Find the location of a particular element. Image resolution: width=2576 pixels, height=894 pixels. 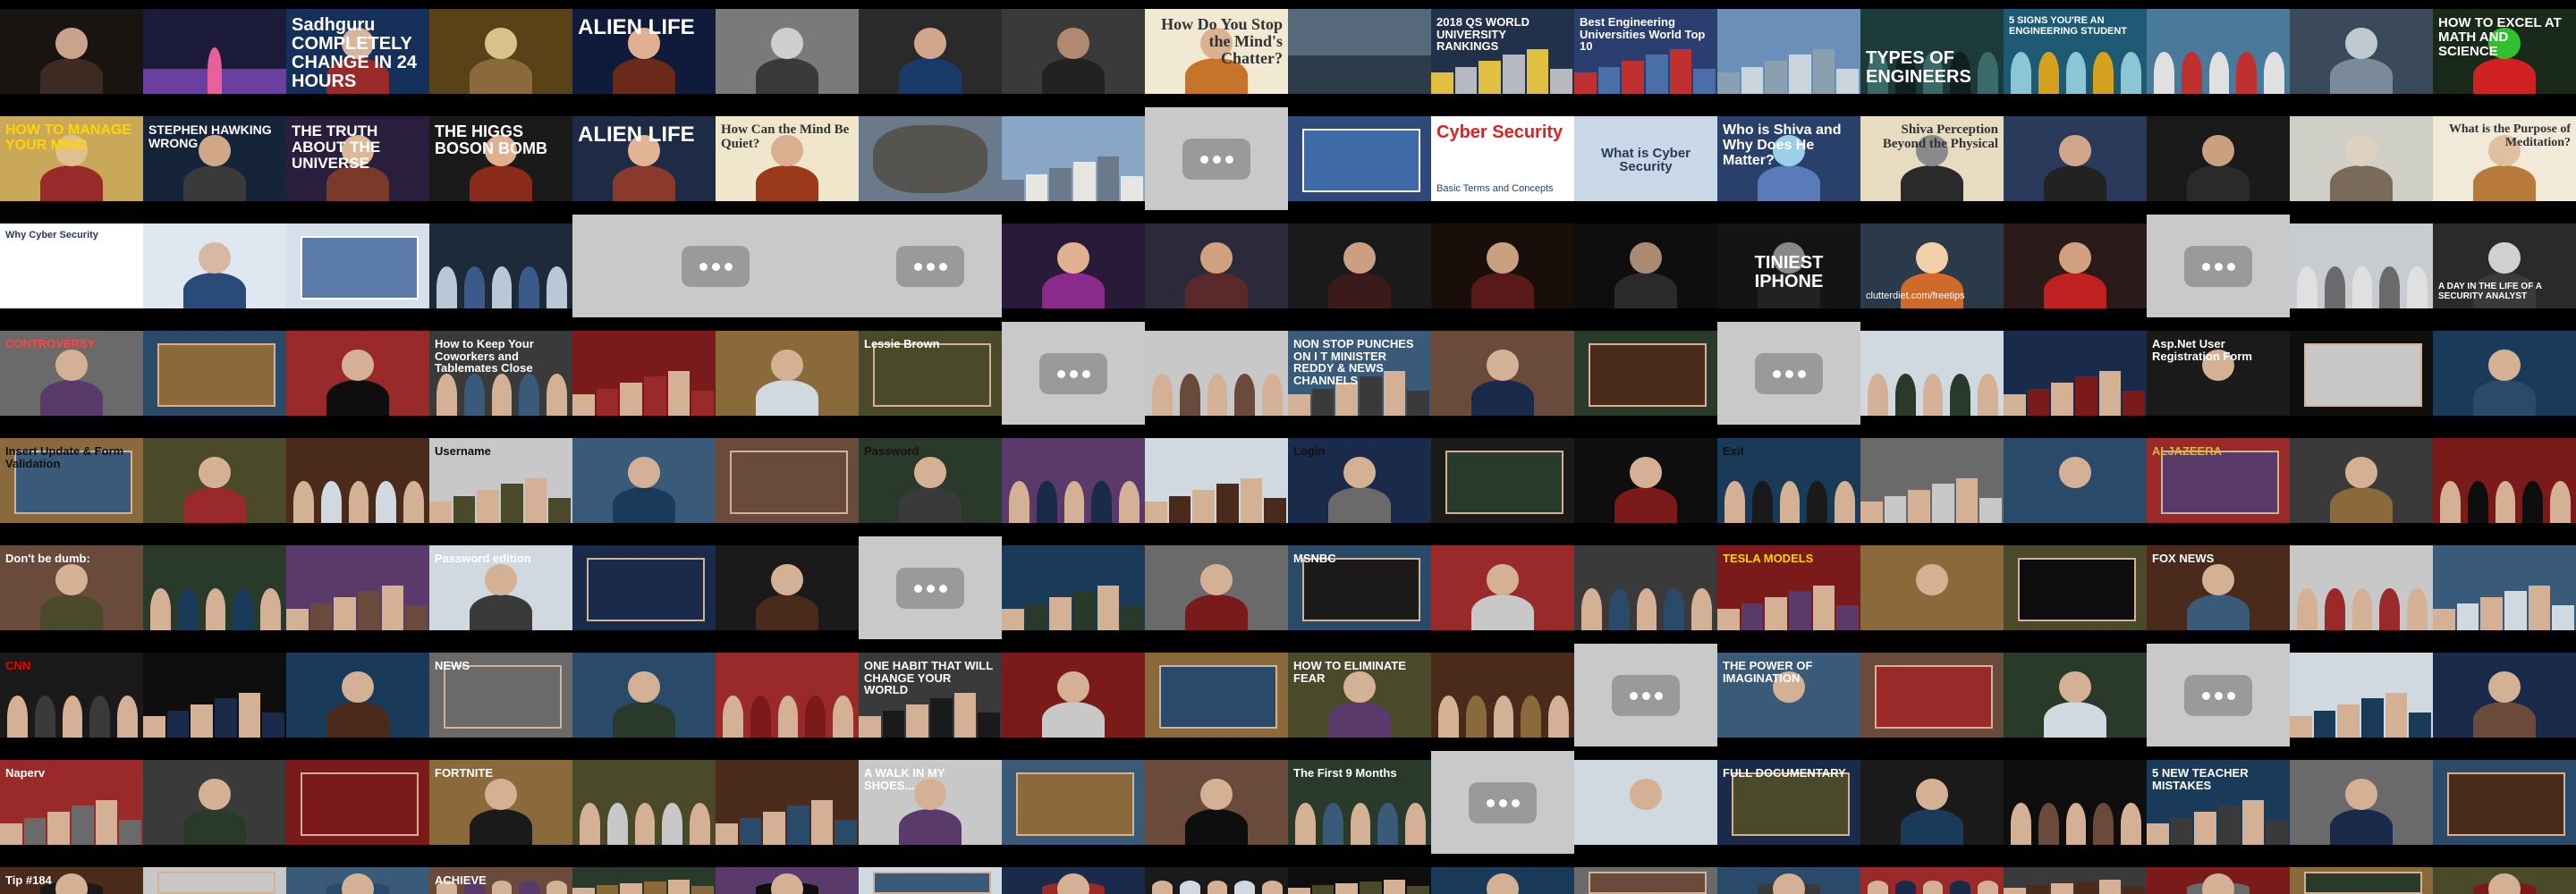

video-thumbnail: FORTNITE is located at coordinates (500, 802).